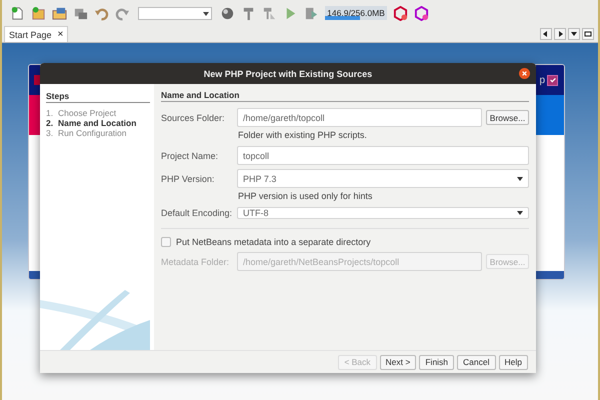 This screenshot has width=600, height=400. I want to click on start-page-tab: Start Page ×, so click(36, 34).